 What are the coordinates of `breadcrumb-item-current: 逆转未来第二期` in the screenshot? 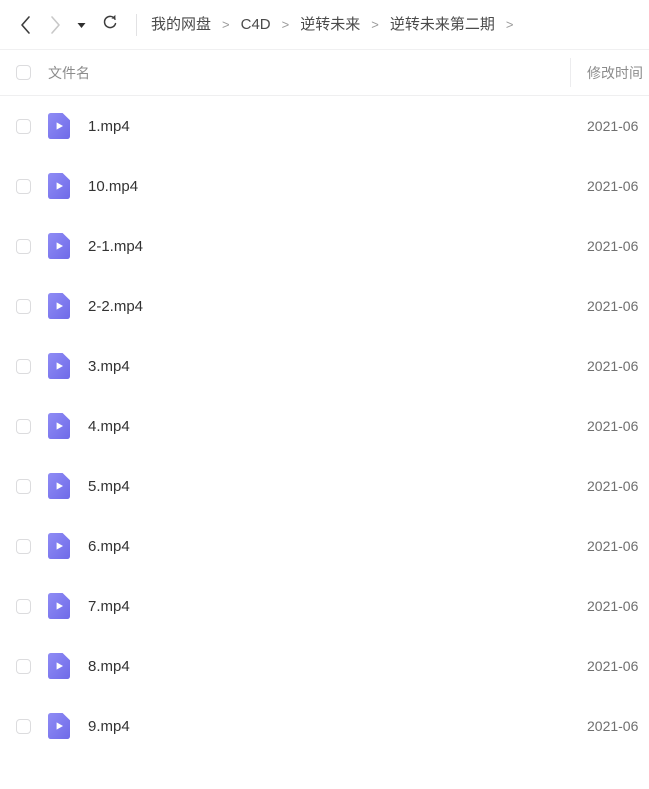 It's located at (442, 25).